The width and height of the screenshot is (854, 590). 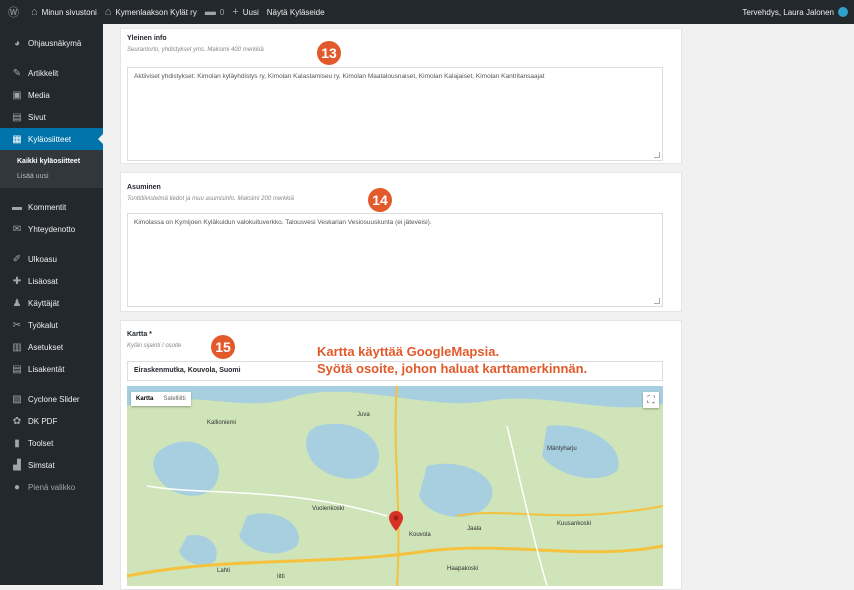 I want to click on pdf-icon: ✿, so click(x=17, y=421).